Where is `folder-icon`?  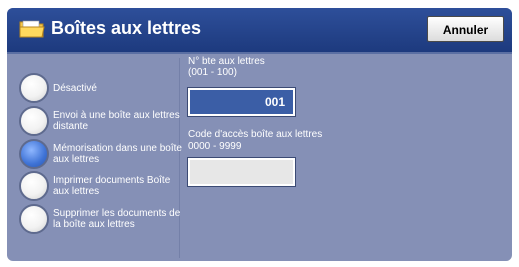
folder-icon is located at coordinates (32, 29).